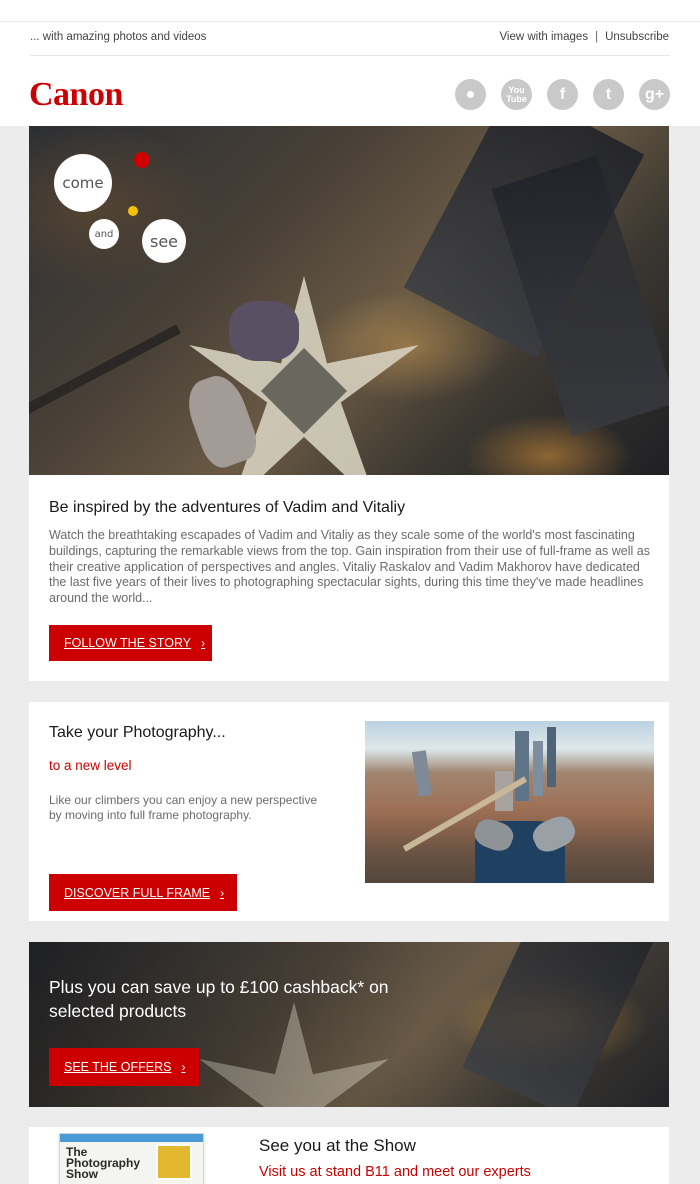 Image resolution: width=700 pixels, height=1184 pixels. What do you see at coordinates (350, 21) in the screenshot?
I see `top-divider` at bounding box center [350, 21].